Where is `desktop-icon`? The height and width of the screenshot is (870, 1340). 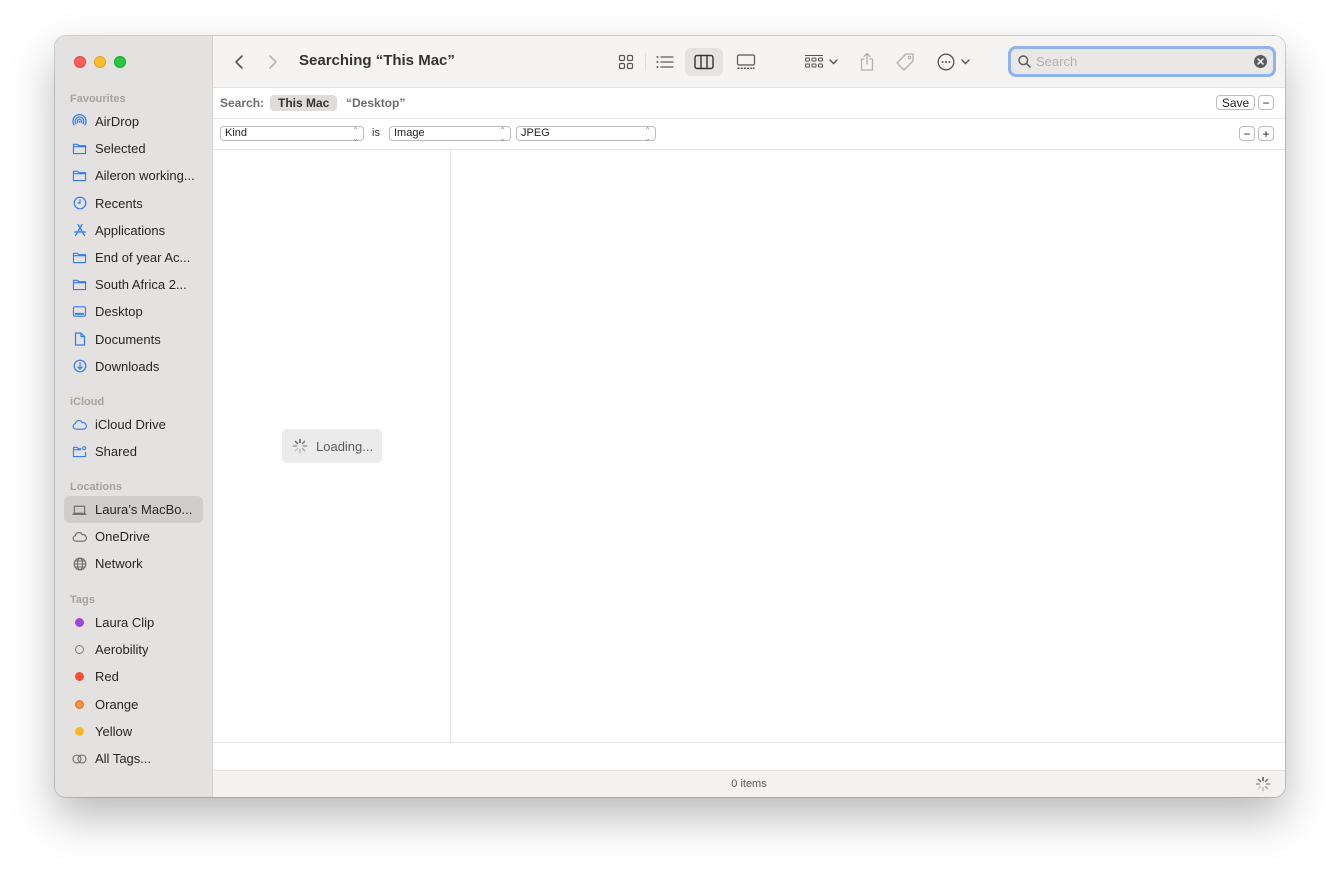
desktop-icon is located at coordinates (79, 311).